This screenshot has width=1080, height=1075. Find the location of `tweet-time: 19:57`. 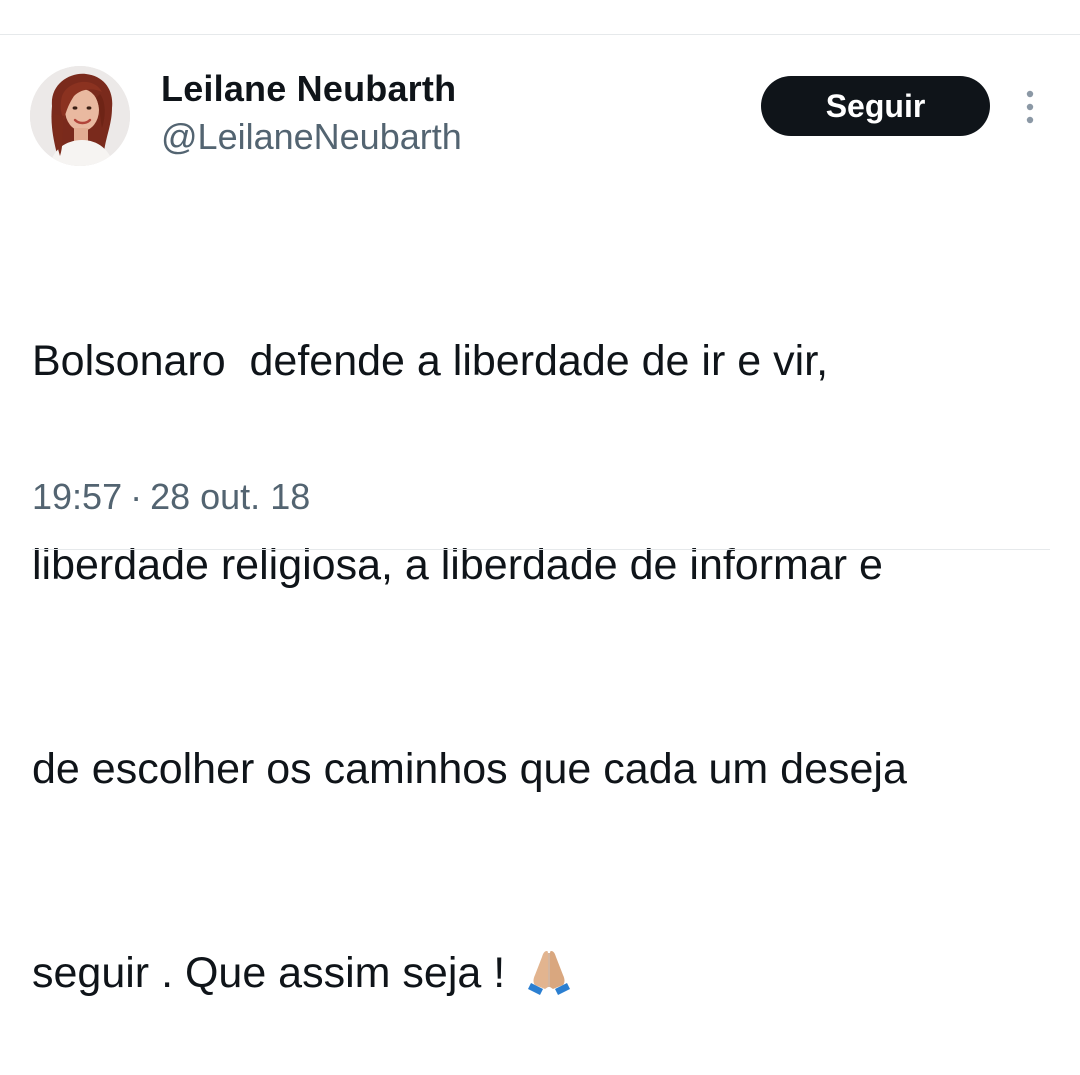

tweet-time: 19:57 is located at coordinates (77, 496).